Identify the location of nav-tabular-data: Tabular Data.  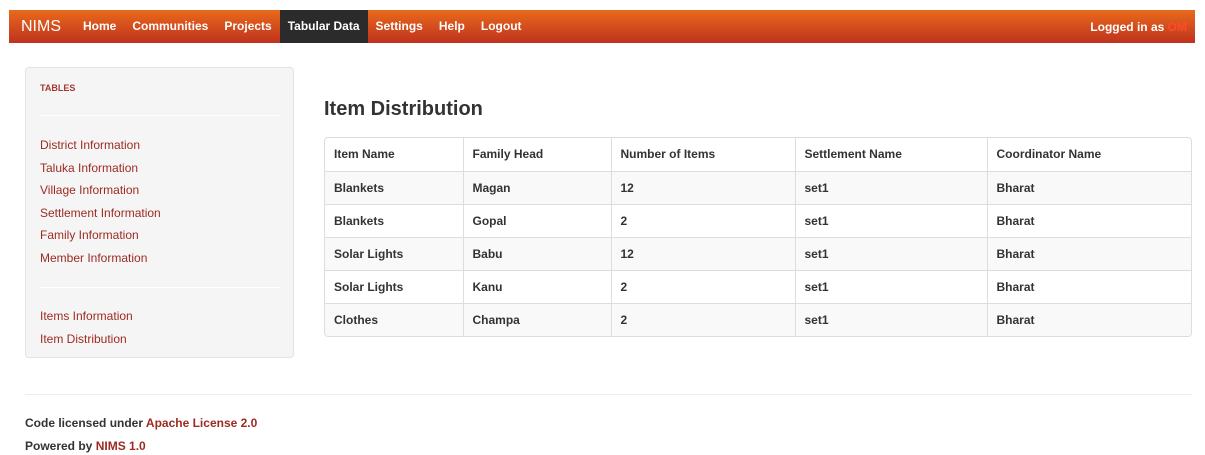
(323, 26).